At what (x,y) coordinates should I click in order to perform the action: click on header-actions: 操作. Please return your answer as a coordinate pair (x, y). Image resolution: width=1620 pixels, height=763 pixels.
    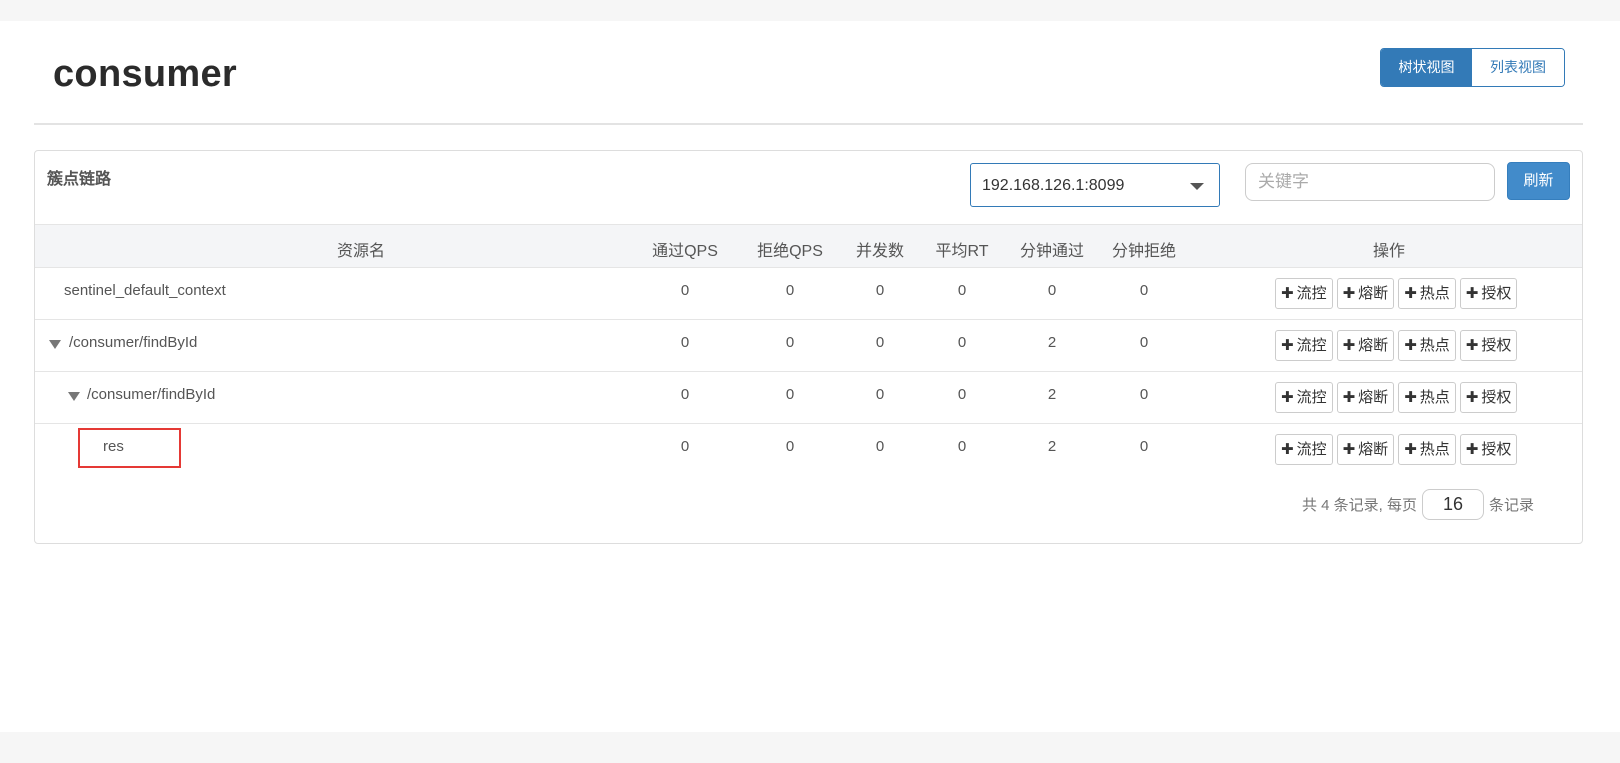
    Looking at the image, I should click on (1388, 251).